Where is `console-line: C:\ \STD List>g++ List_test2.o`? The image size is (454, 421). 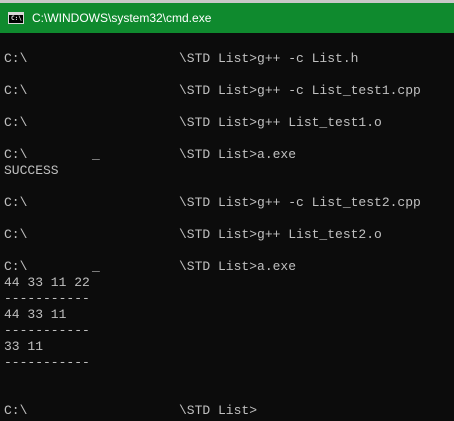 console-line: C:\ \STD List>g++ List_test2.o is located at coordinates (228, 235).